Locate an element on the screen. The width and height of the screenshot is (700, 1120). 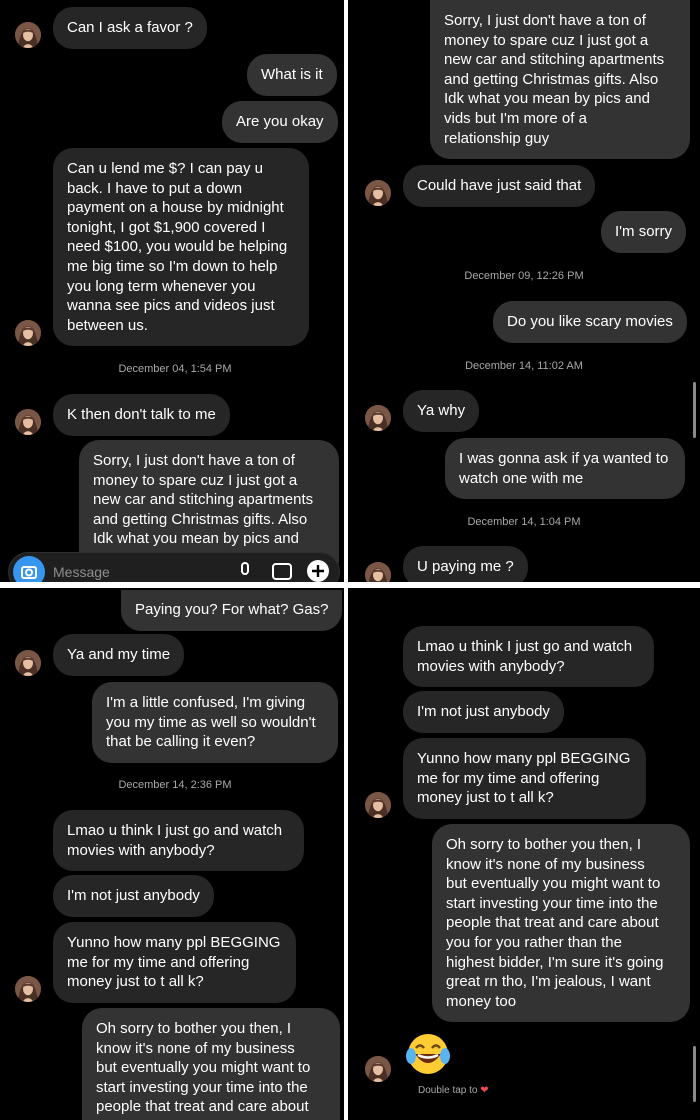
message-outgoing: Are you okay is located at coordinates (280, 122).